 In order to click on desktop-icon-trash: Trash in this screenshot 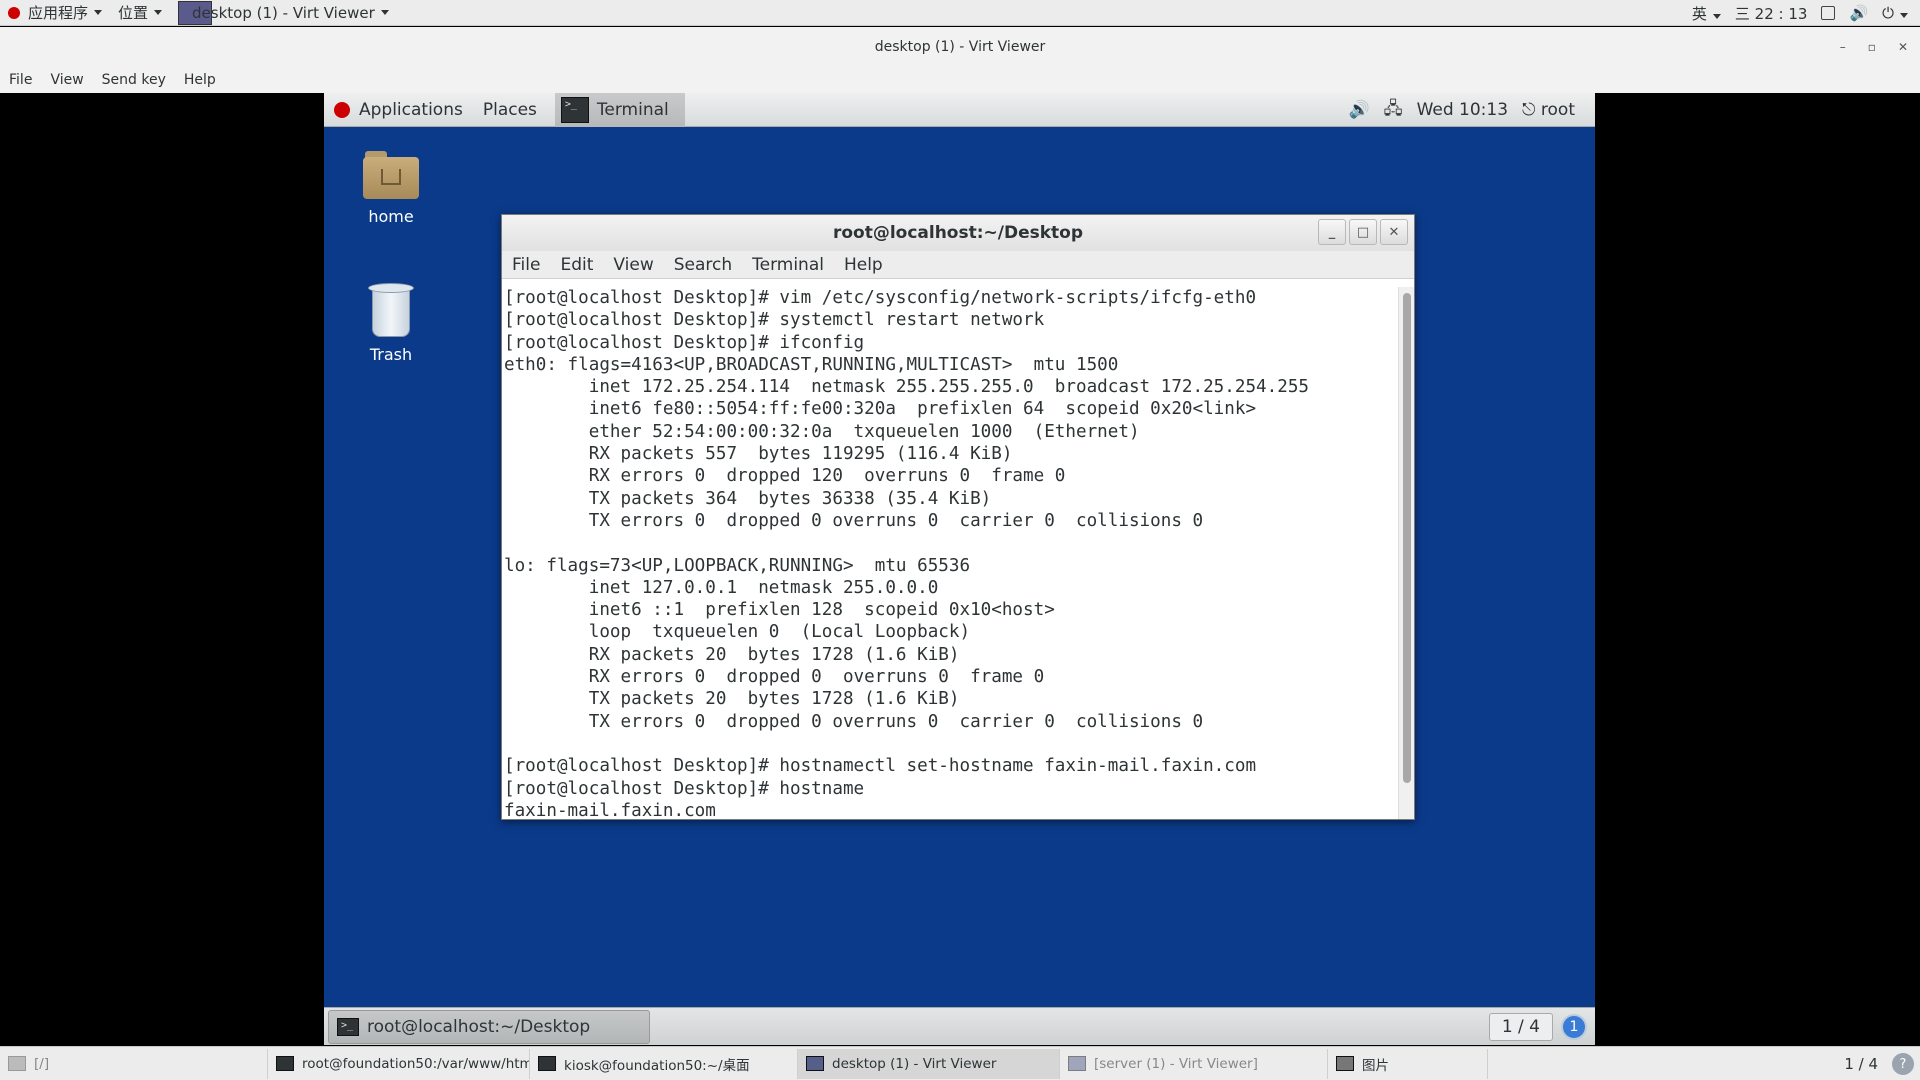, I will do `click(391, 323)`.